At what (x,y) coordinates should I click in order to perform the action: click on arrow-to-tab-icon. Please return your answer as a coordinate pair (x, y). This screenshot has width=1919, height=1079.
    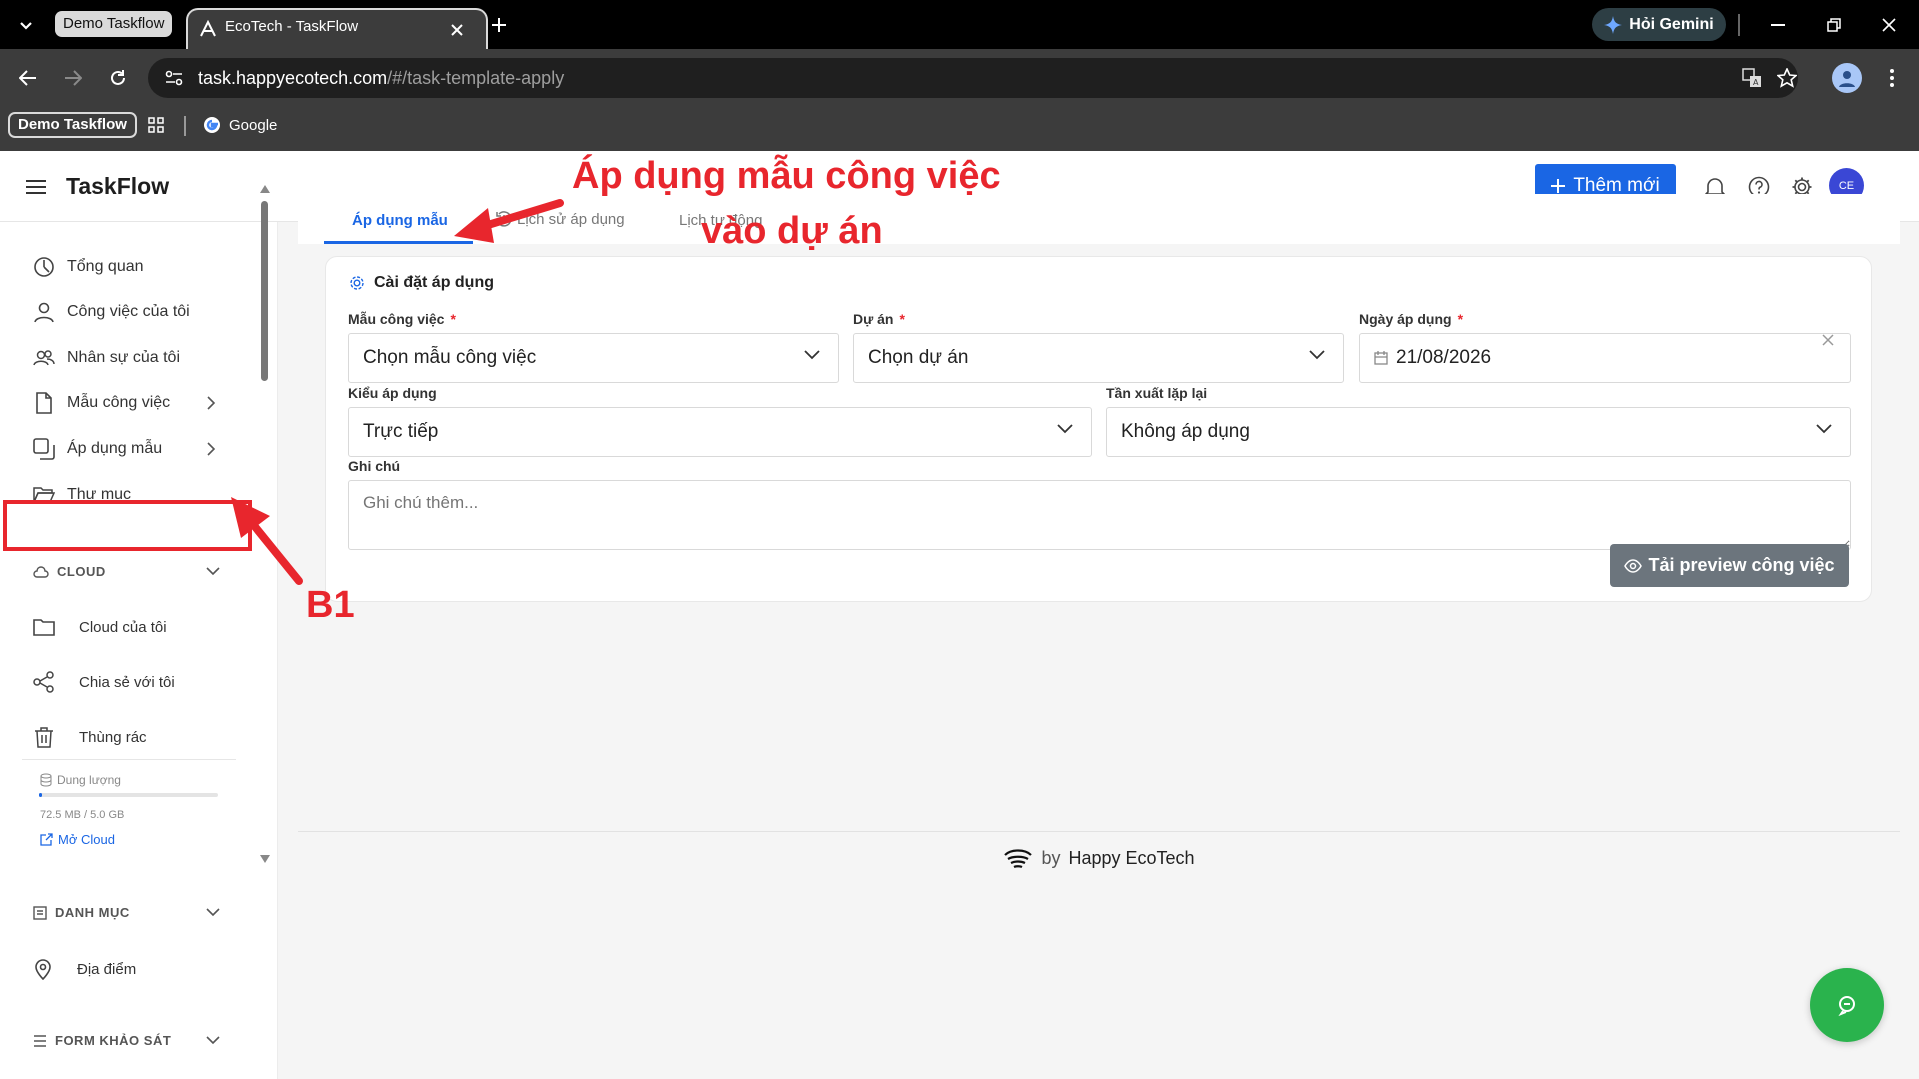
    Looking at the image, I should click on (509, 221).